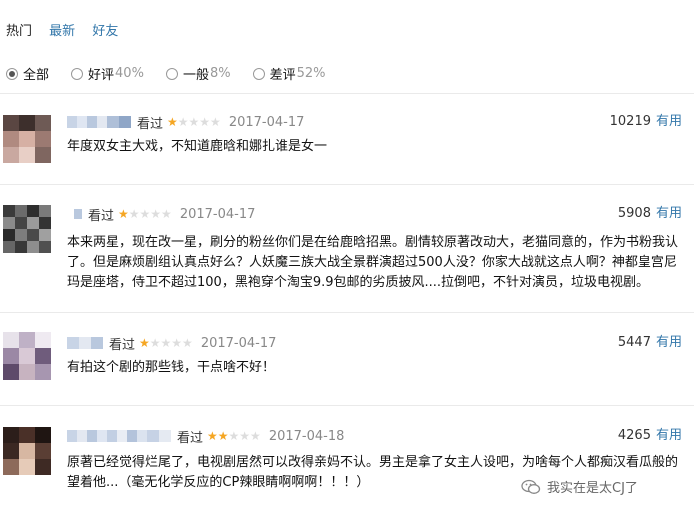 This screenshot has width=694, height=517. What do you see at coordinates (101, 75) in the screenshot?
I see `filter-good-label: 好评` at bounding box center [101, 75].